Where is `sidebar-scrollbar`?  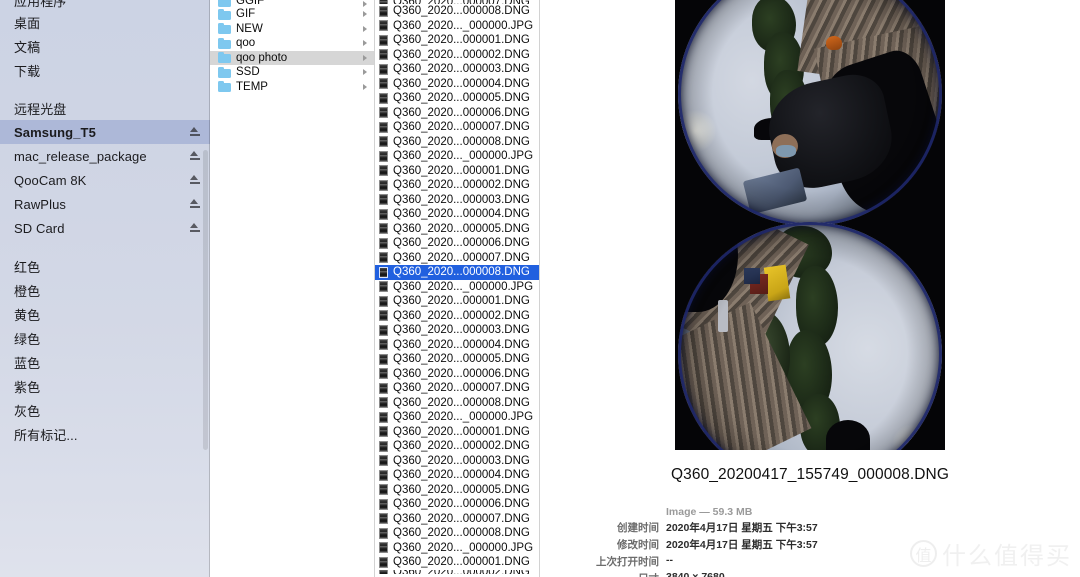
sidebar-scrollbar is located at coordinates (205, 288).